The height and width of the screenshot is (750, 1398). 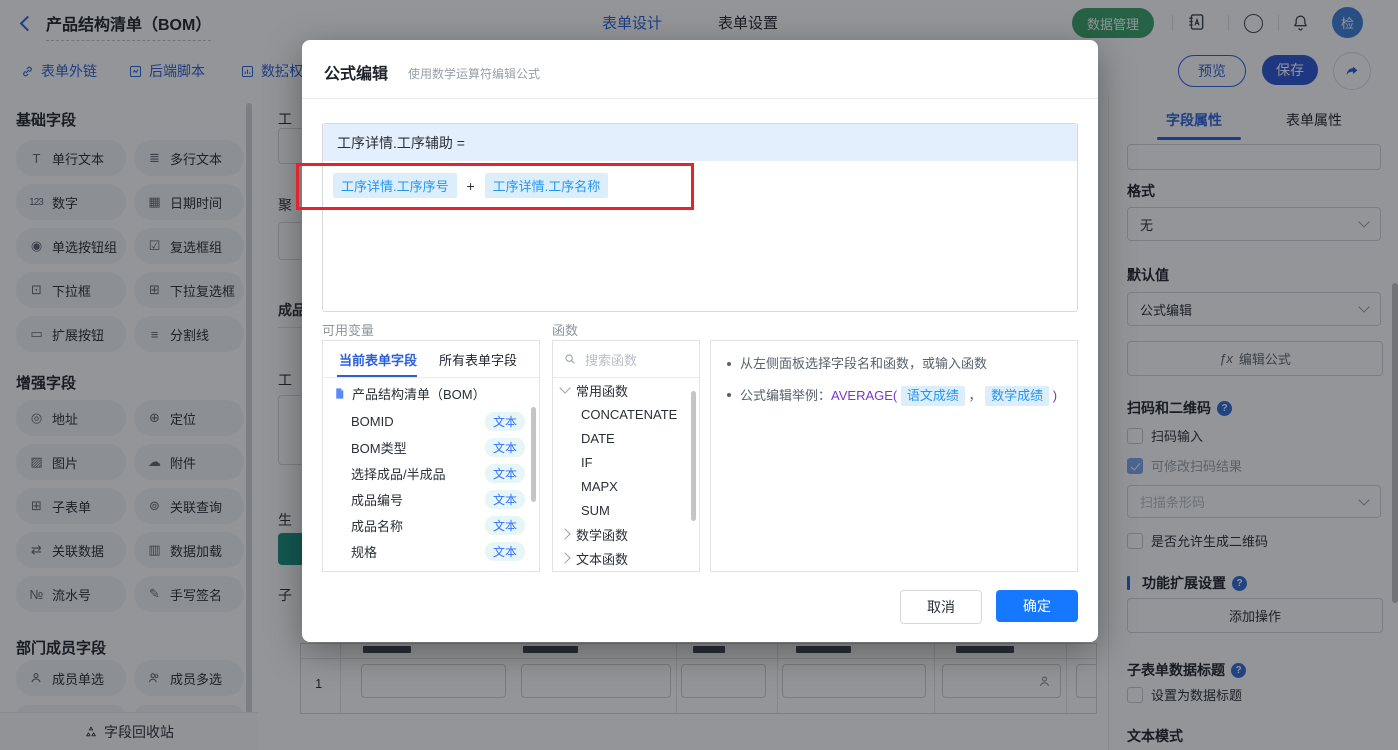 What do you see at coordinates (533, 454) in the screenshot?
I see `variables-scrollbar` at bounding box center [533, 454].